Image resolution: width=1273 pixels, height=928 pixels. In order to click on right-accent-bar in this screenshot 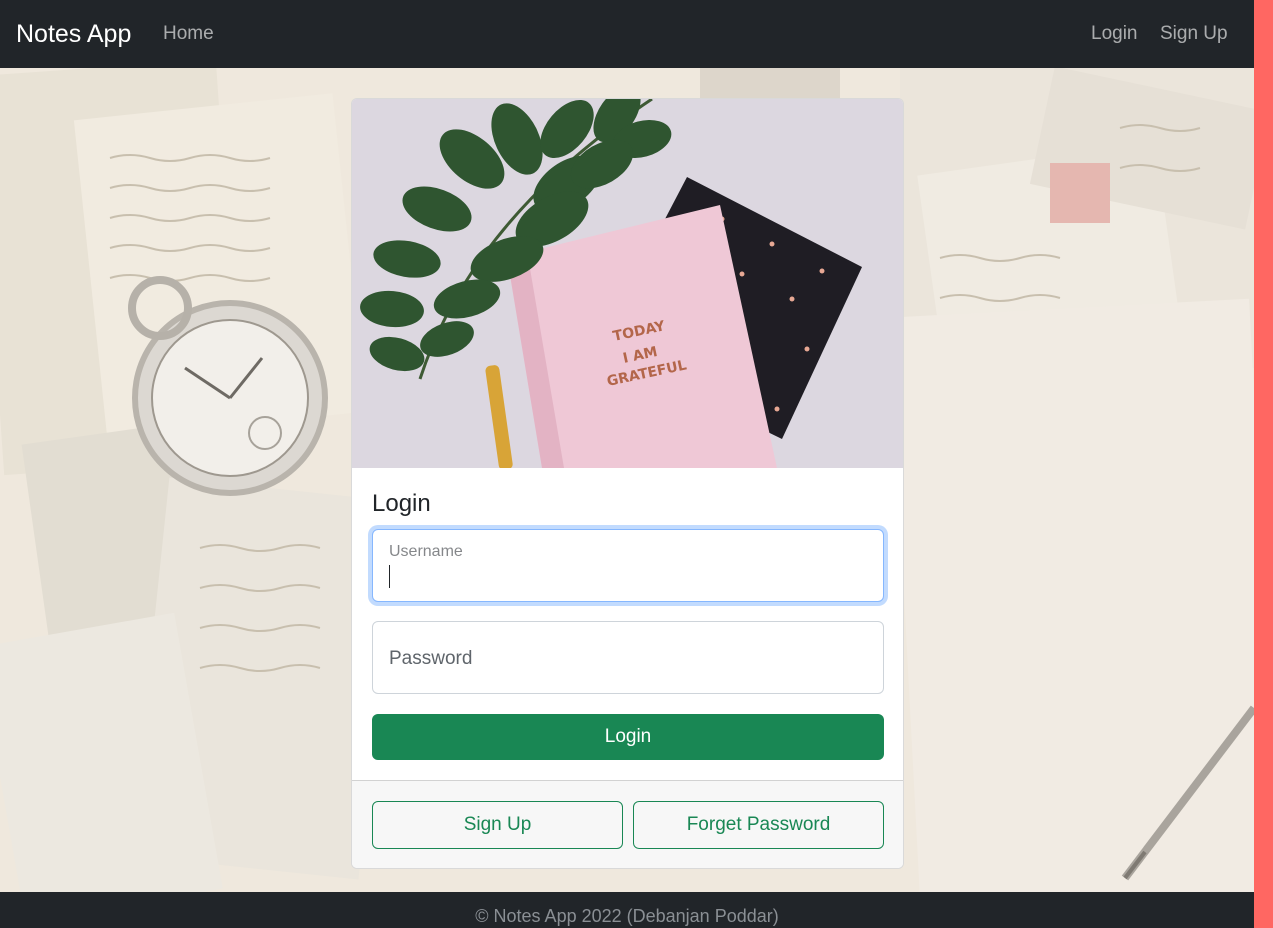, I will do `click(1263, 464)`.